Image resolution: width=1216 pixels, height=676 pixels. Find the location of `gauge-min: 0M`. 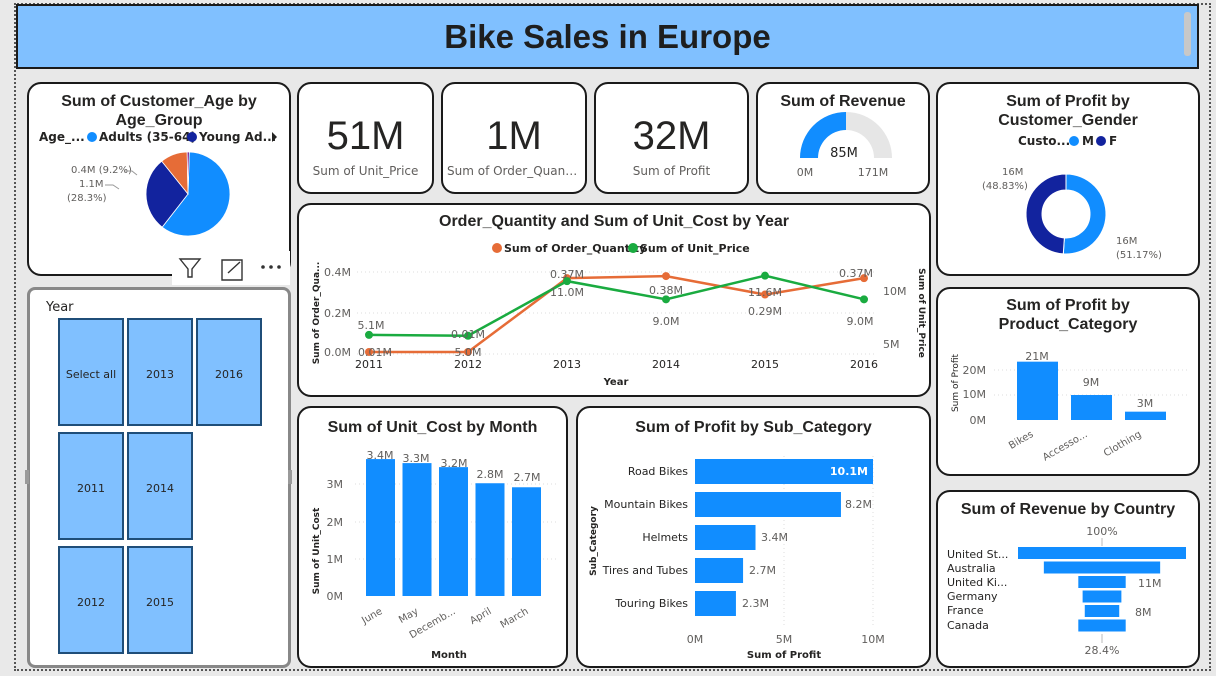

gauge-min: 0M is located at coordinates (805, 172).